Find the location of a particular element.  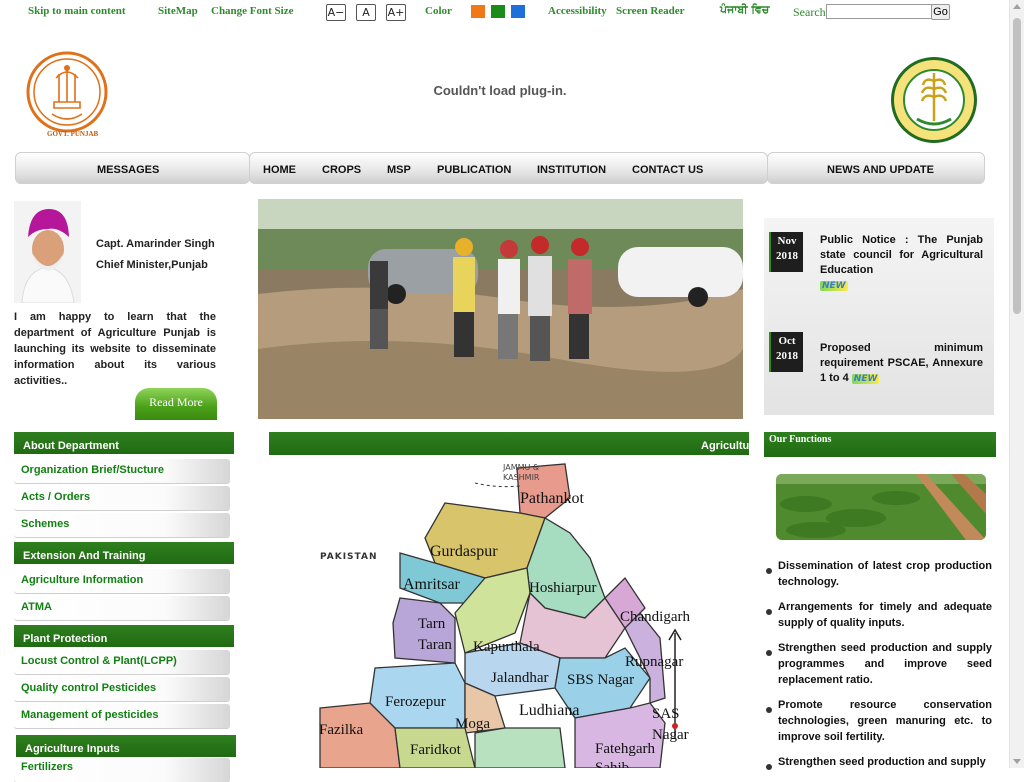

punjabi-language-link: ਪੰਜਾਬੀ ਵਿਚ is located at coordinates (744, 10).